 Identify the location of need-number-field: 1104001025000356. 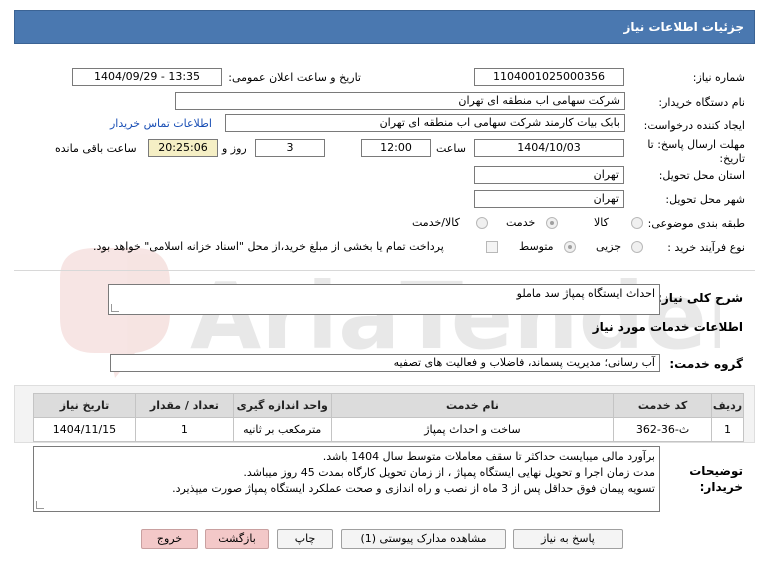
(549, 77).